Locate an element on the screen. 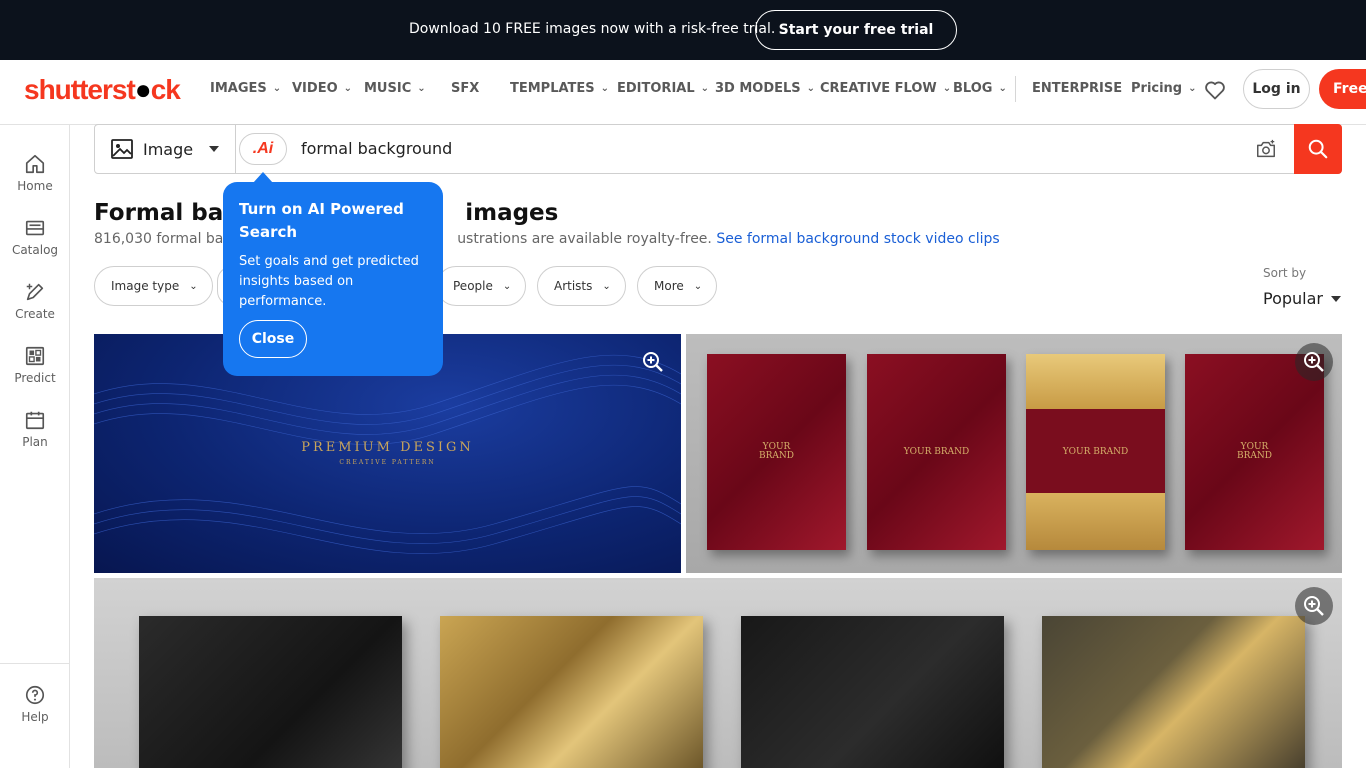 This screenshot has width=1366, height=768. nav-music: MUSIC ⌄ is located at coordinates (395, 88).